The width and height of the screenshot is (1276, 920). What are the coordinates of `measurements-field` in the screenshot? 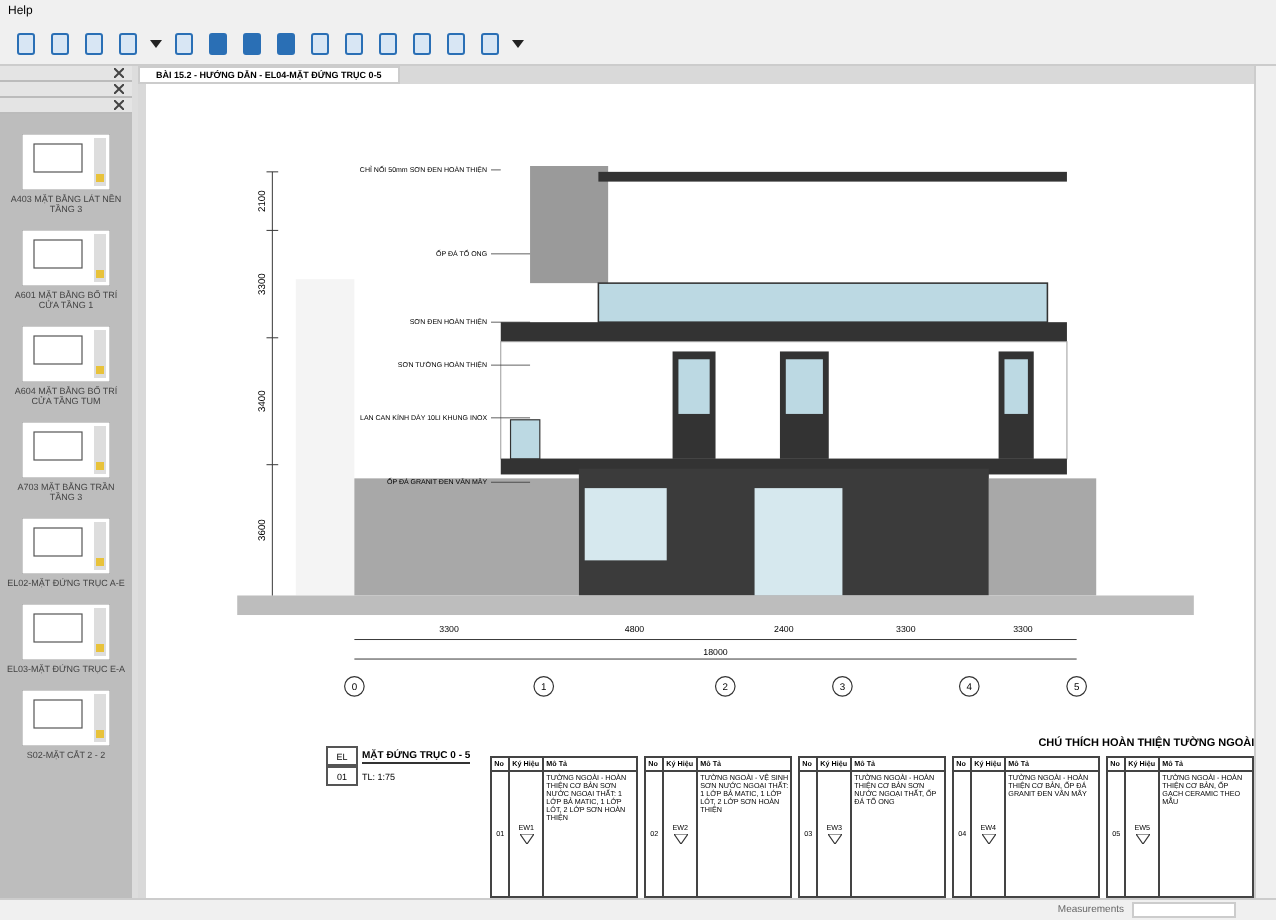 It's located at (1184, 910).